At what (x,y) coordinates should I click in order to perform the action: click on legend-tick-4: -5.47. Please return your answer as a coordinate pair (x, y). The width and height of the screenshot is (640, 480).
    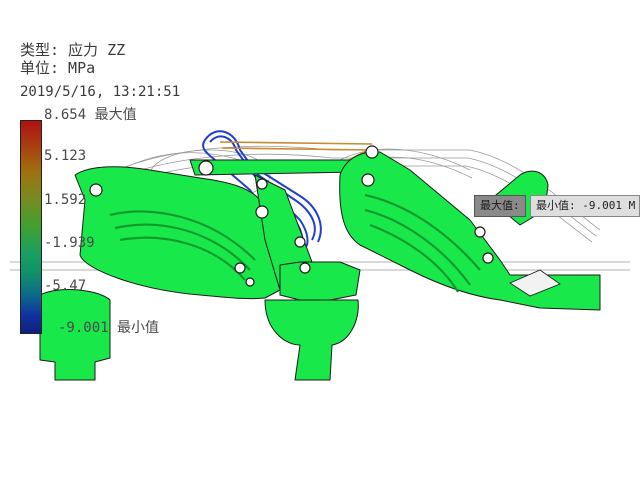
    Looking at the image, I should click on (65, 286).